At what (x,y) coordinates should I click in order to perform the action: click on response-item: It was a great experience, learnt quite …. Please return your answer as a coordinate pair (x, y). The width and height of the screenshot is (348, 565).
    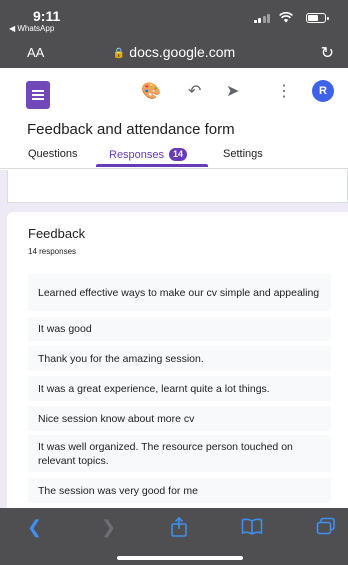
    Looking at the image, I should click on (179, 388).